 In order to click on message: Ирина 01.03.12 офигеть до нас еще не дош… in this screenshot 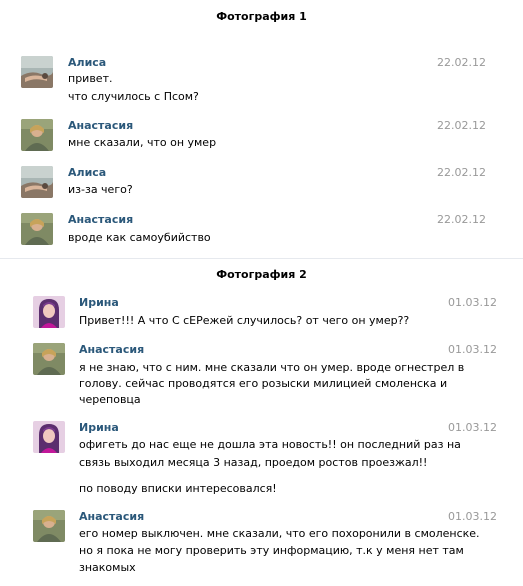, I will do `click(261, 459)`.